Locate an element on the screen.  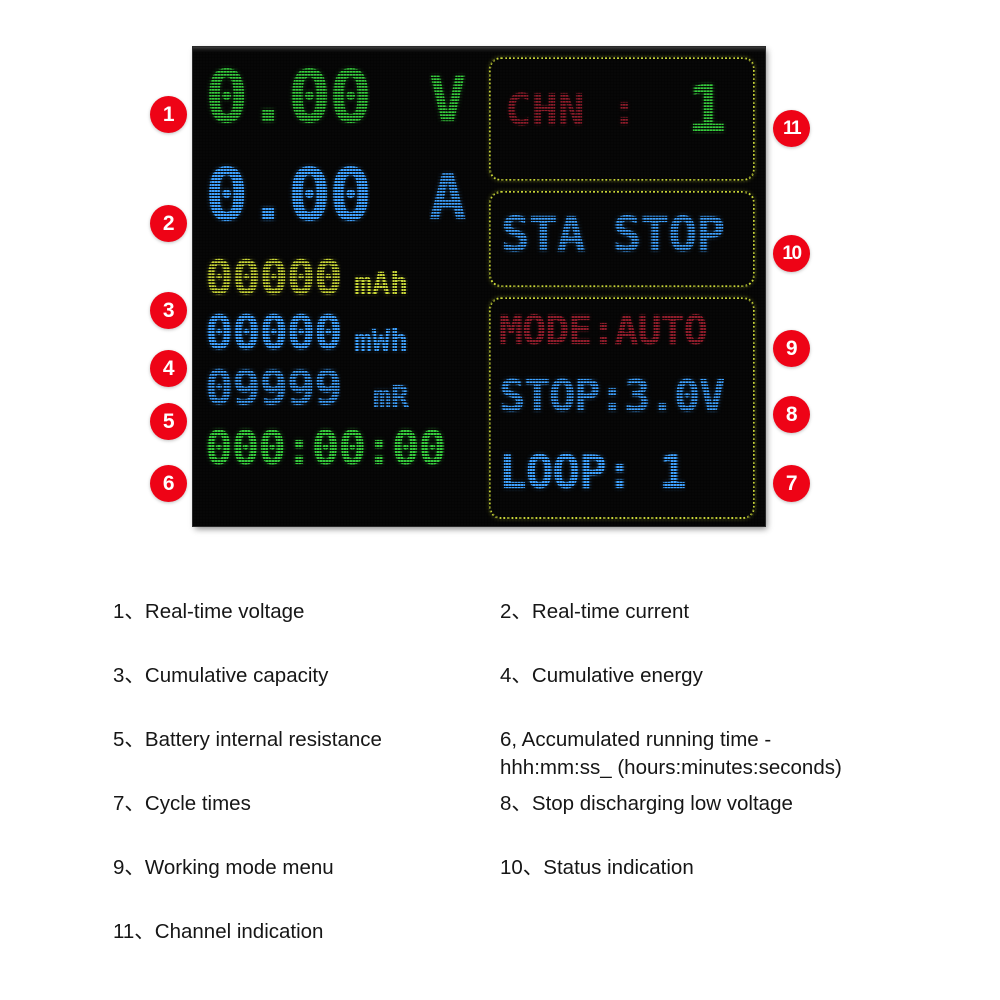
callout-badge-4: 4 is located at coordinates (168, 368).